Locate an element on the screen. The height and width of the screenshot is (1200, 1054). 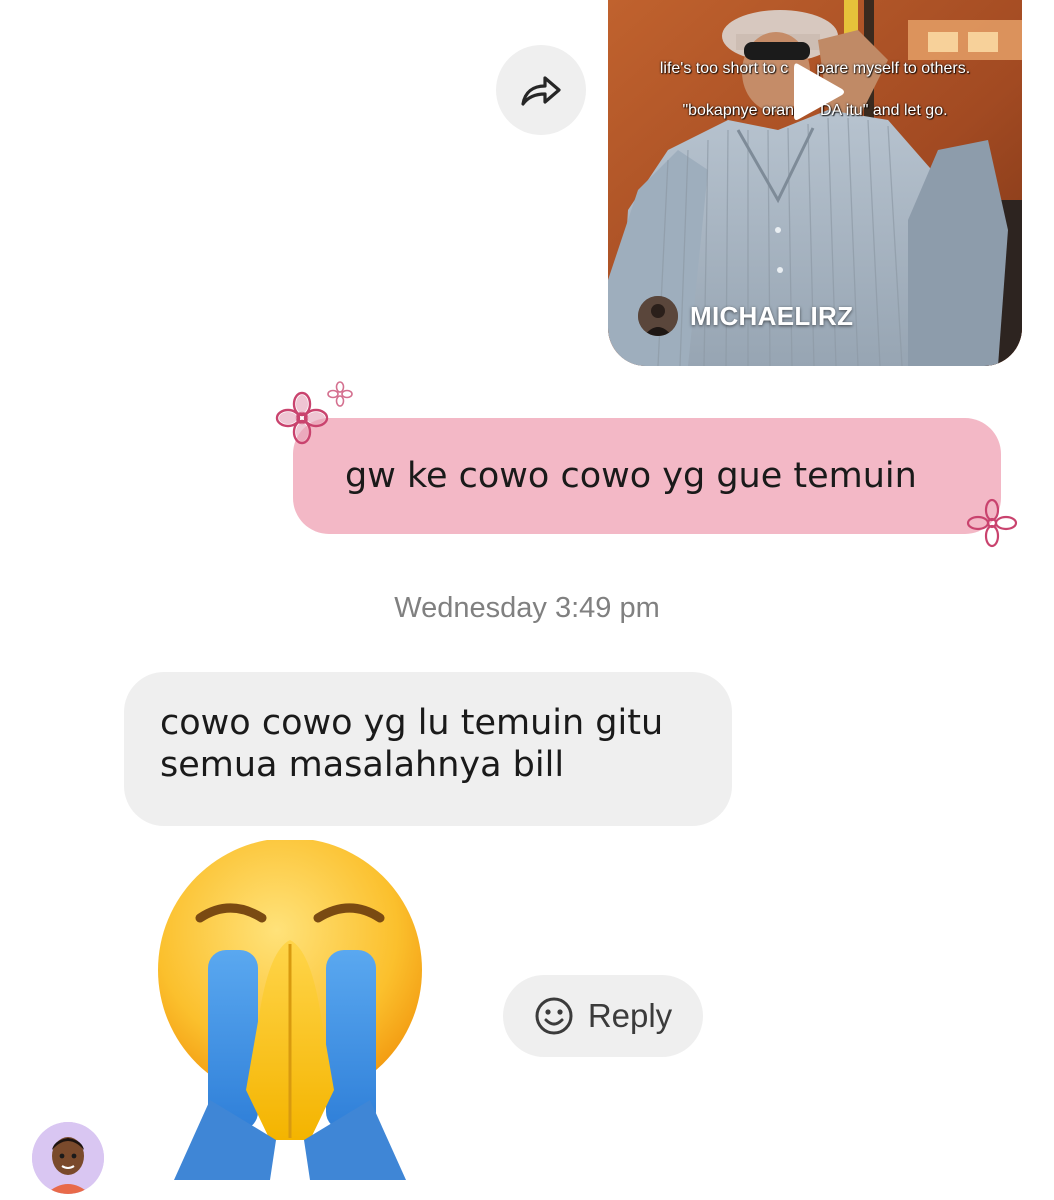
reel-username: MICHAELIRZ is located at coordinates (772, 315).